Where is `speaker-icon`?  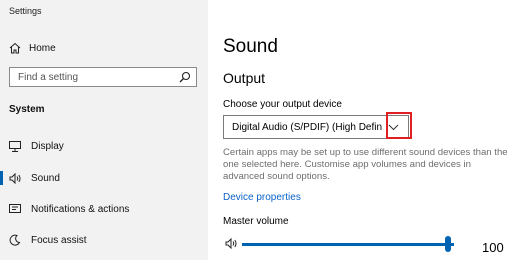 speaker-icon is located at coordinates (20, 178).